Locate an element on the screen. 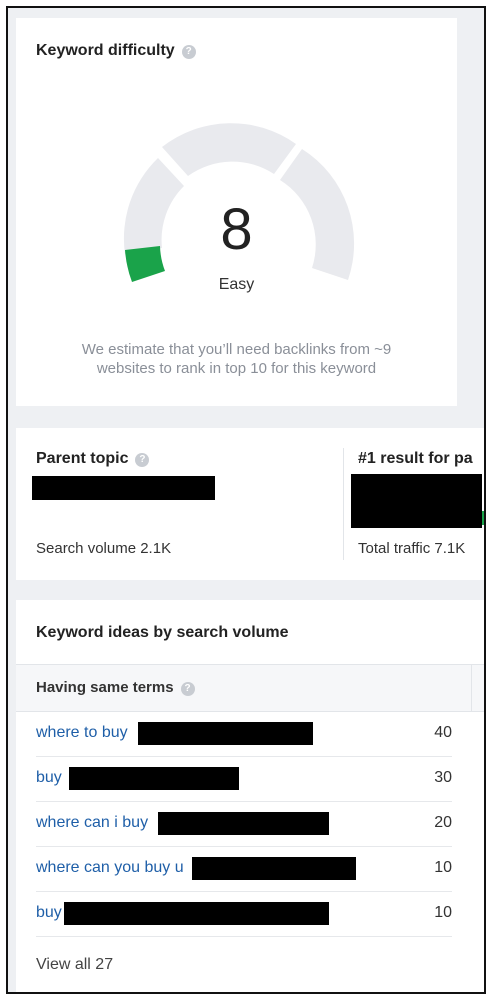  keyword-row: buy 30 is located at coordinates (244, 779).